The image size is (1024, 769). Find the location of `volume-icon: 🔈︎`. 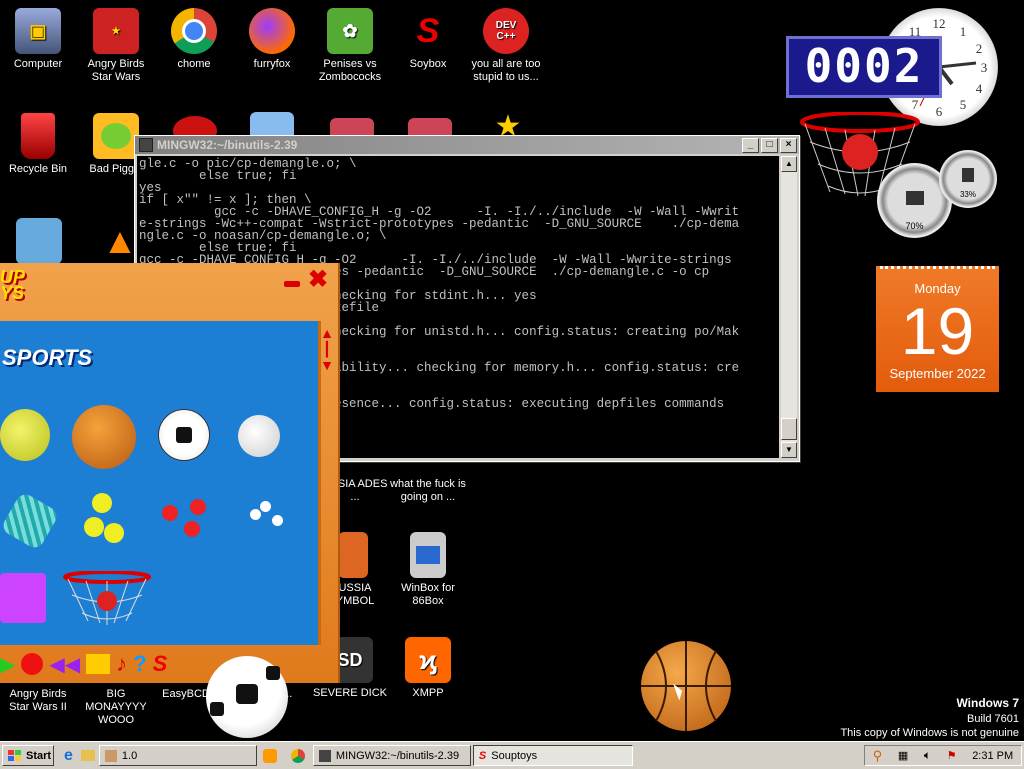

volume-icon: 🔈︎ is located at coordinates (927, 755).